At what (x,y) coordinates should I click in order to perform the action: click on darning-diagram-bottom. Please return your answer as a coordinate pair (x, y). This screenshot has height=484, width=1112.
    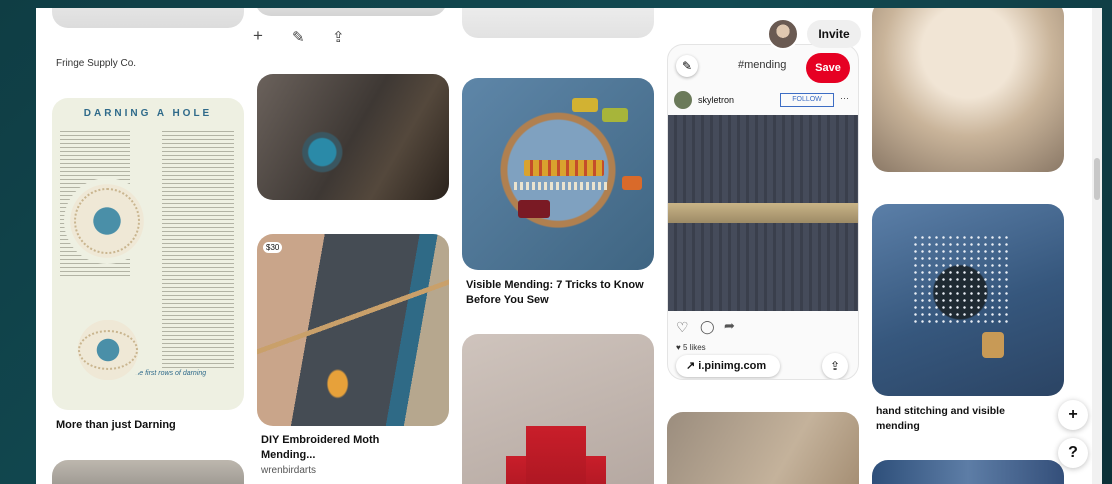
    Looking at the image, I should click on (108, 350).